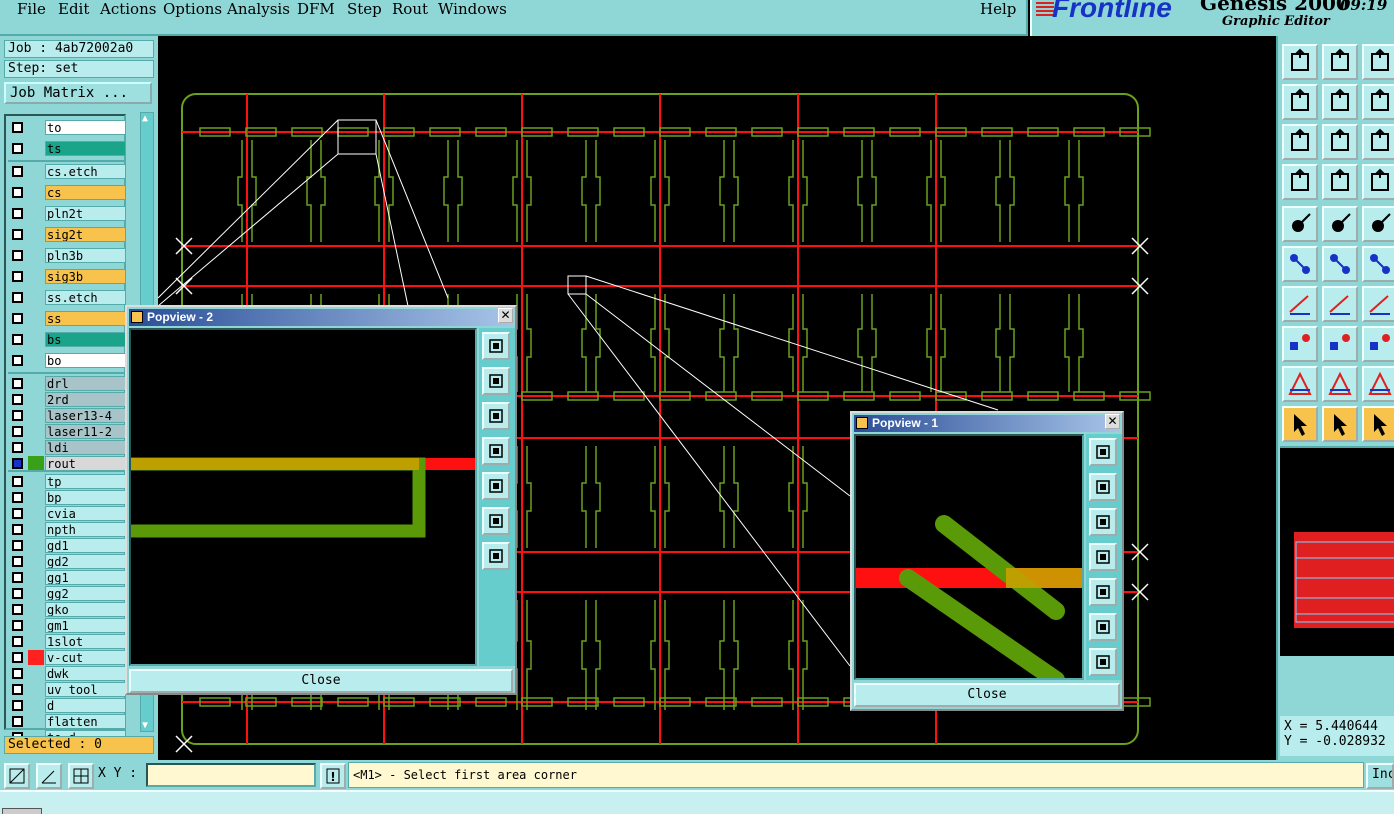 The image size is (1394, 814). What do you see at coordinates (1378, 424) in the screenshot?
I see `pointer-select-button` at bounding box center [1378, 424].